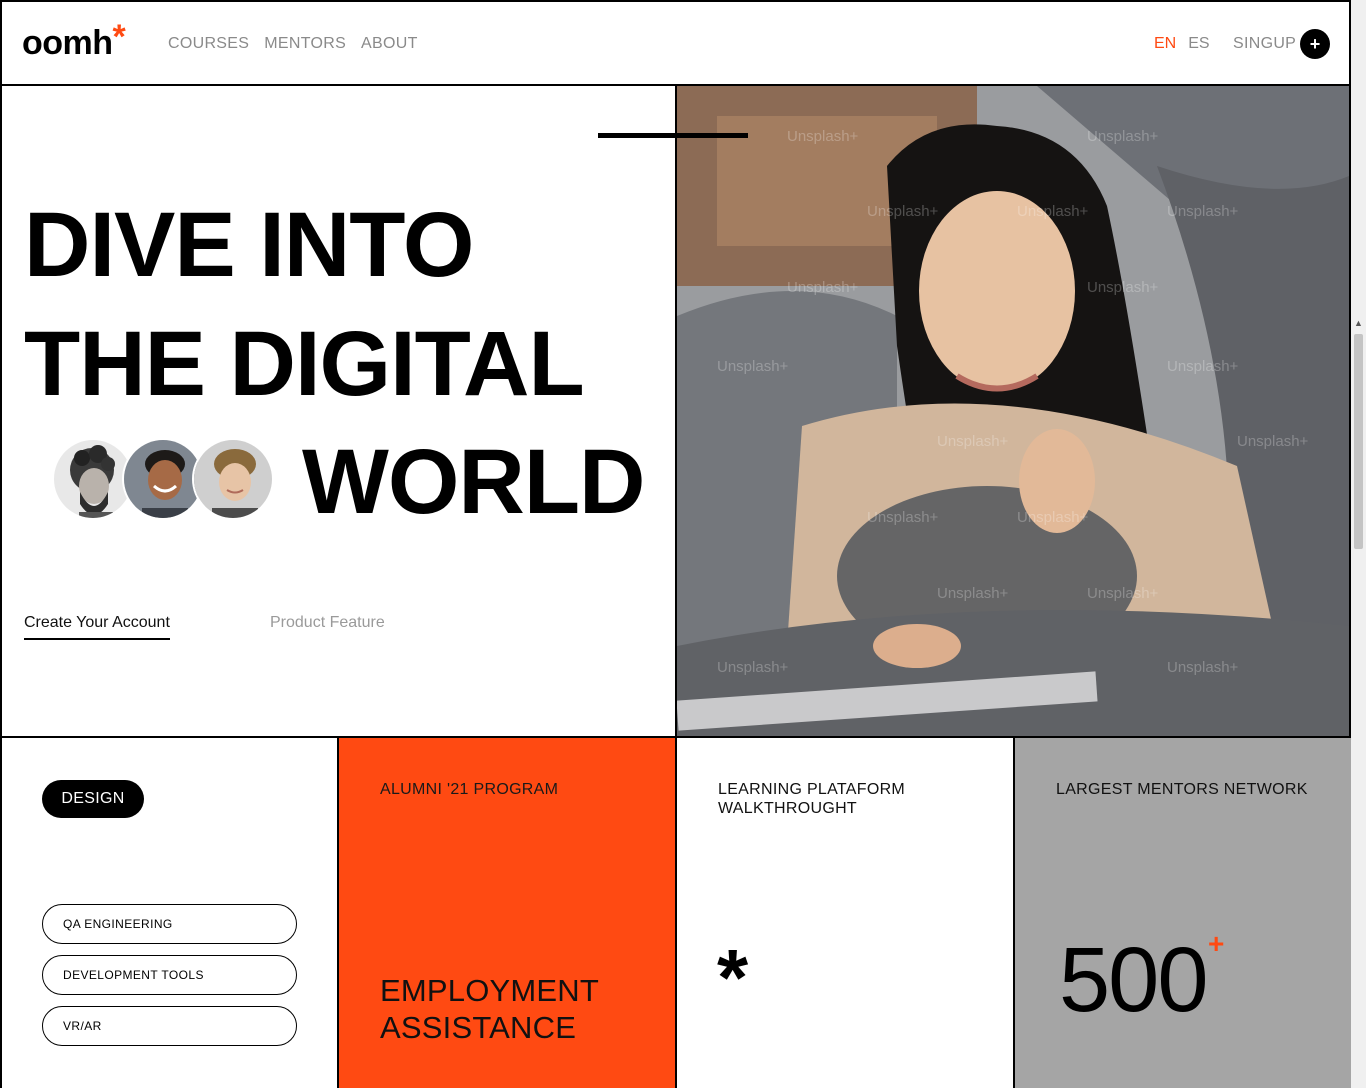 The width and height of the screenshot is (1366, 1088). Describe the element at coordinates (249, 245) in the screenshot. I see `headline-line-1: DIVE INTO` at that location.